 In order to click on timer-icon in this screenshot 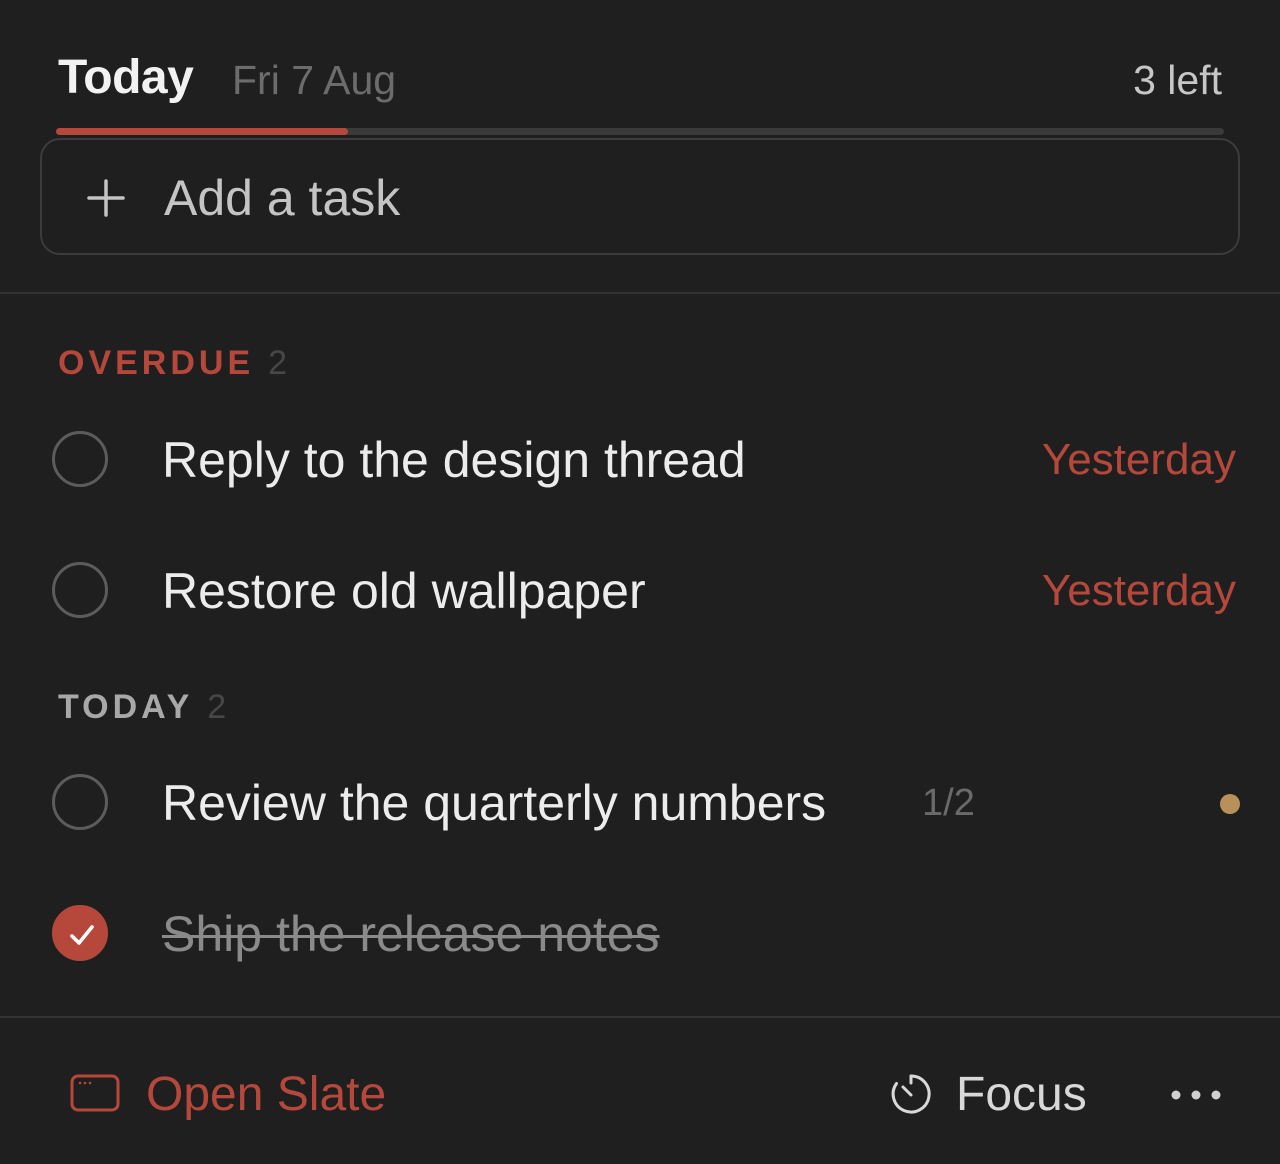, I will do `click(911, 1094)`.